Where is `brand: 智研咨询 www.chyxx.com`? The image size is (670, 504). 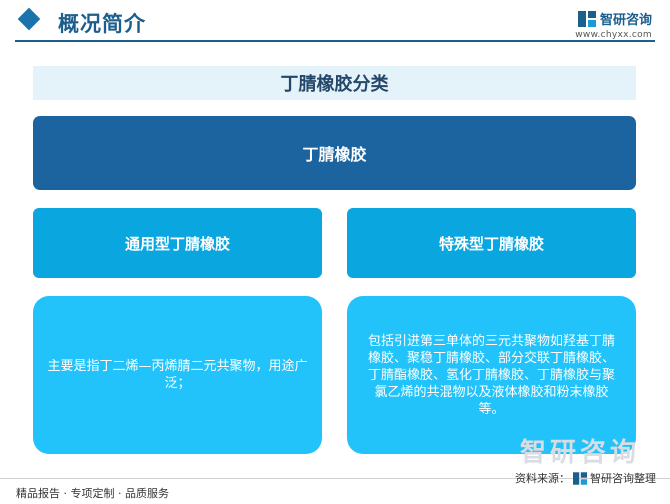 brand: 智研咨询 www.chyxx.com is located at coordinates (613, 24).